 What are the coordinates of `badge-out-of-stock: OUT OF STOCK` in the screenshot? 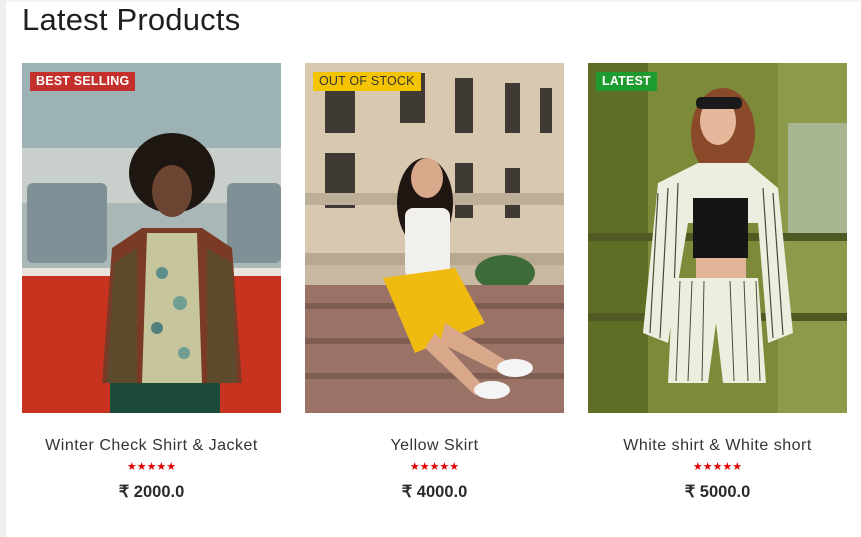 It's located at (367, 81).